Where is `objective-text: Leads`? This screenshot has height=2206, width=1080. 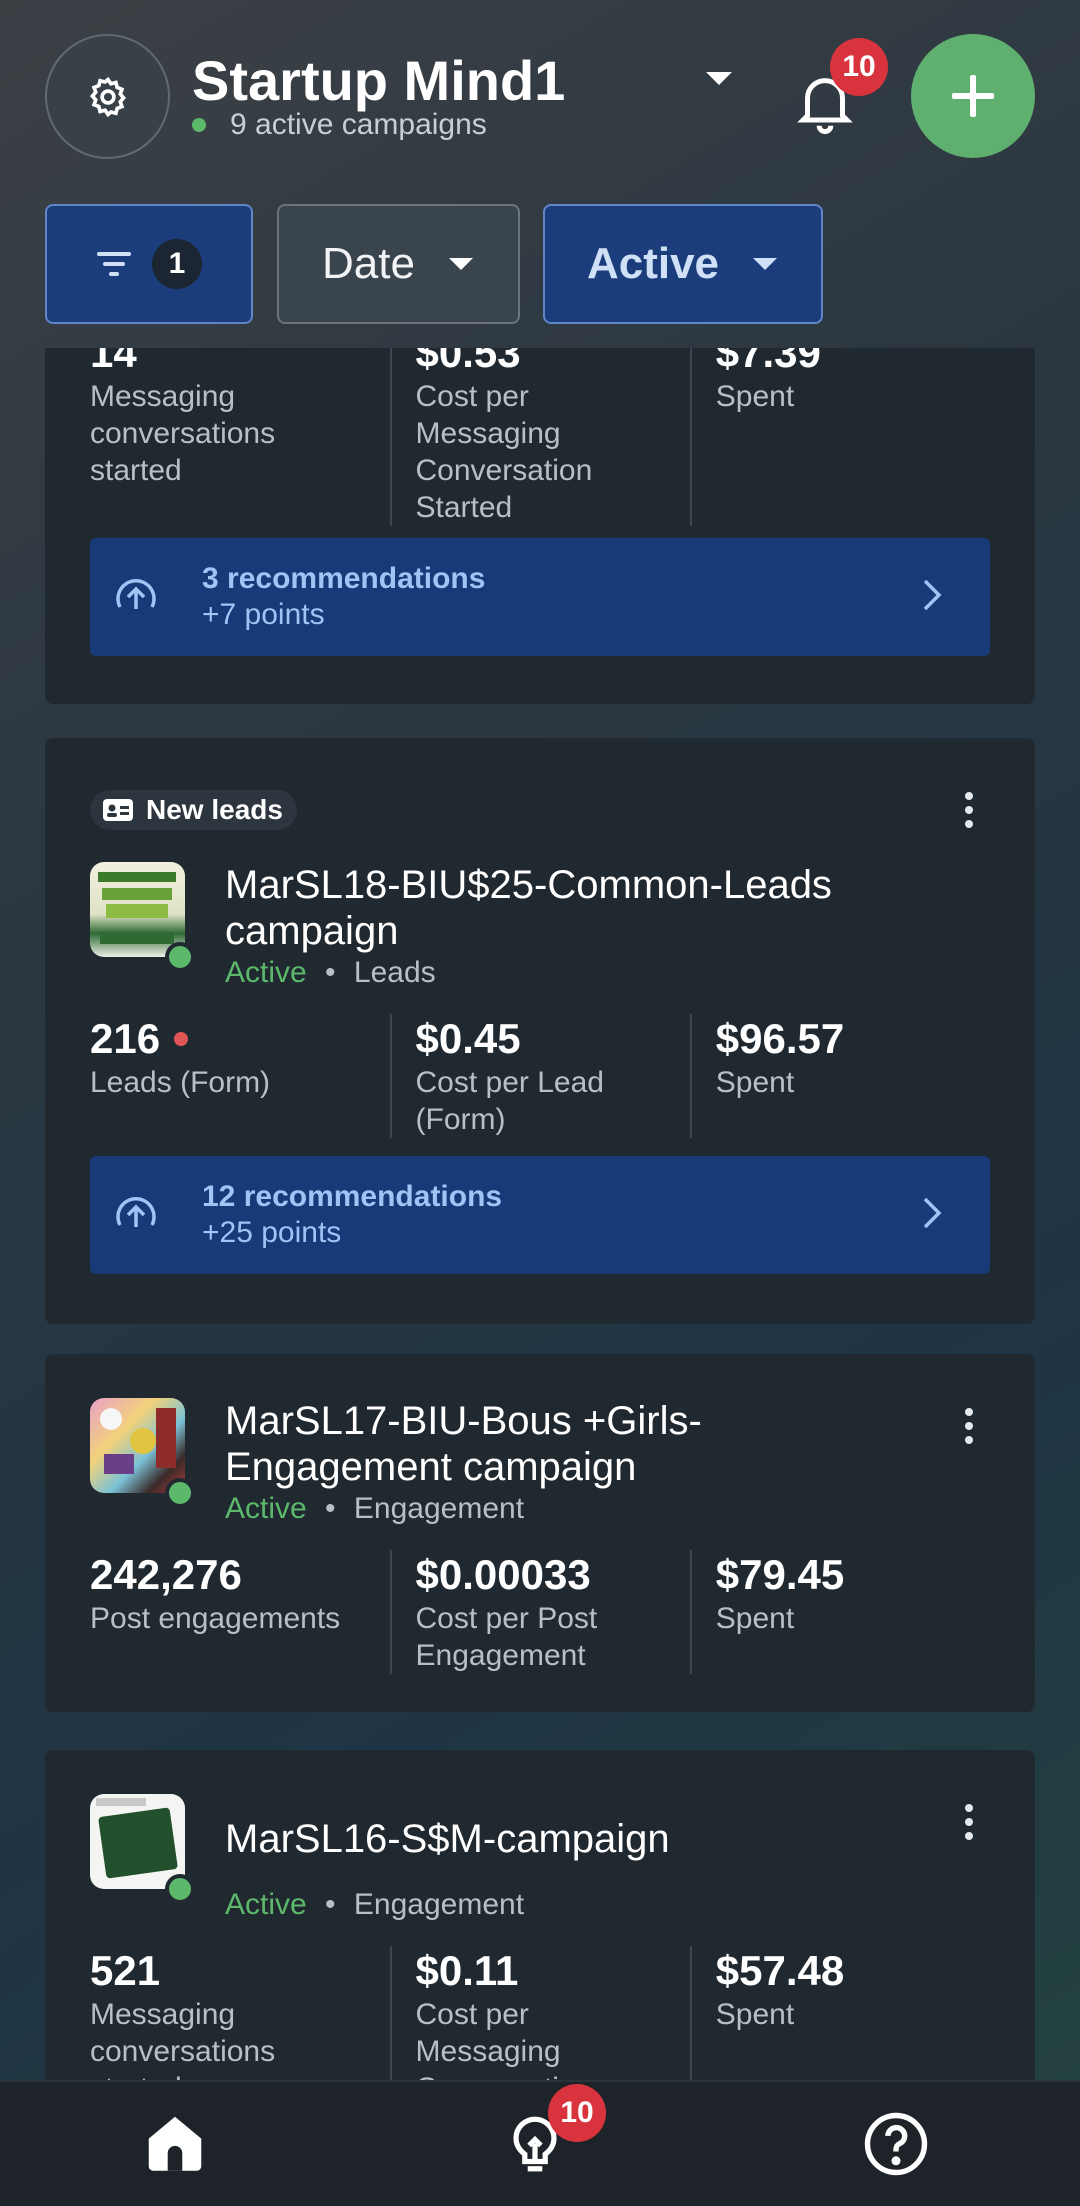 objective-text: Leads is located at coordinates (394, 972).